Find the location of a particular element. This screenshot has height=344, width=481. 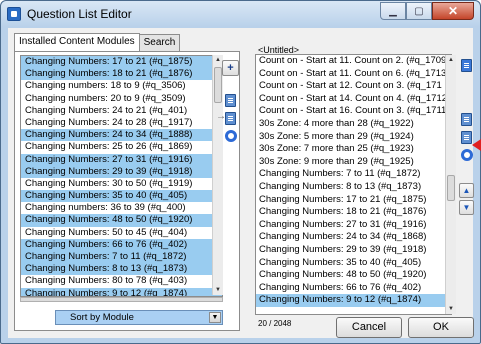

add-icon: + is located at coordinates (230, 68).